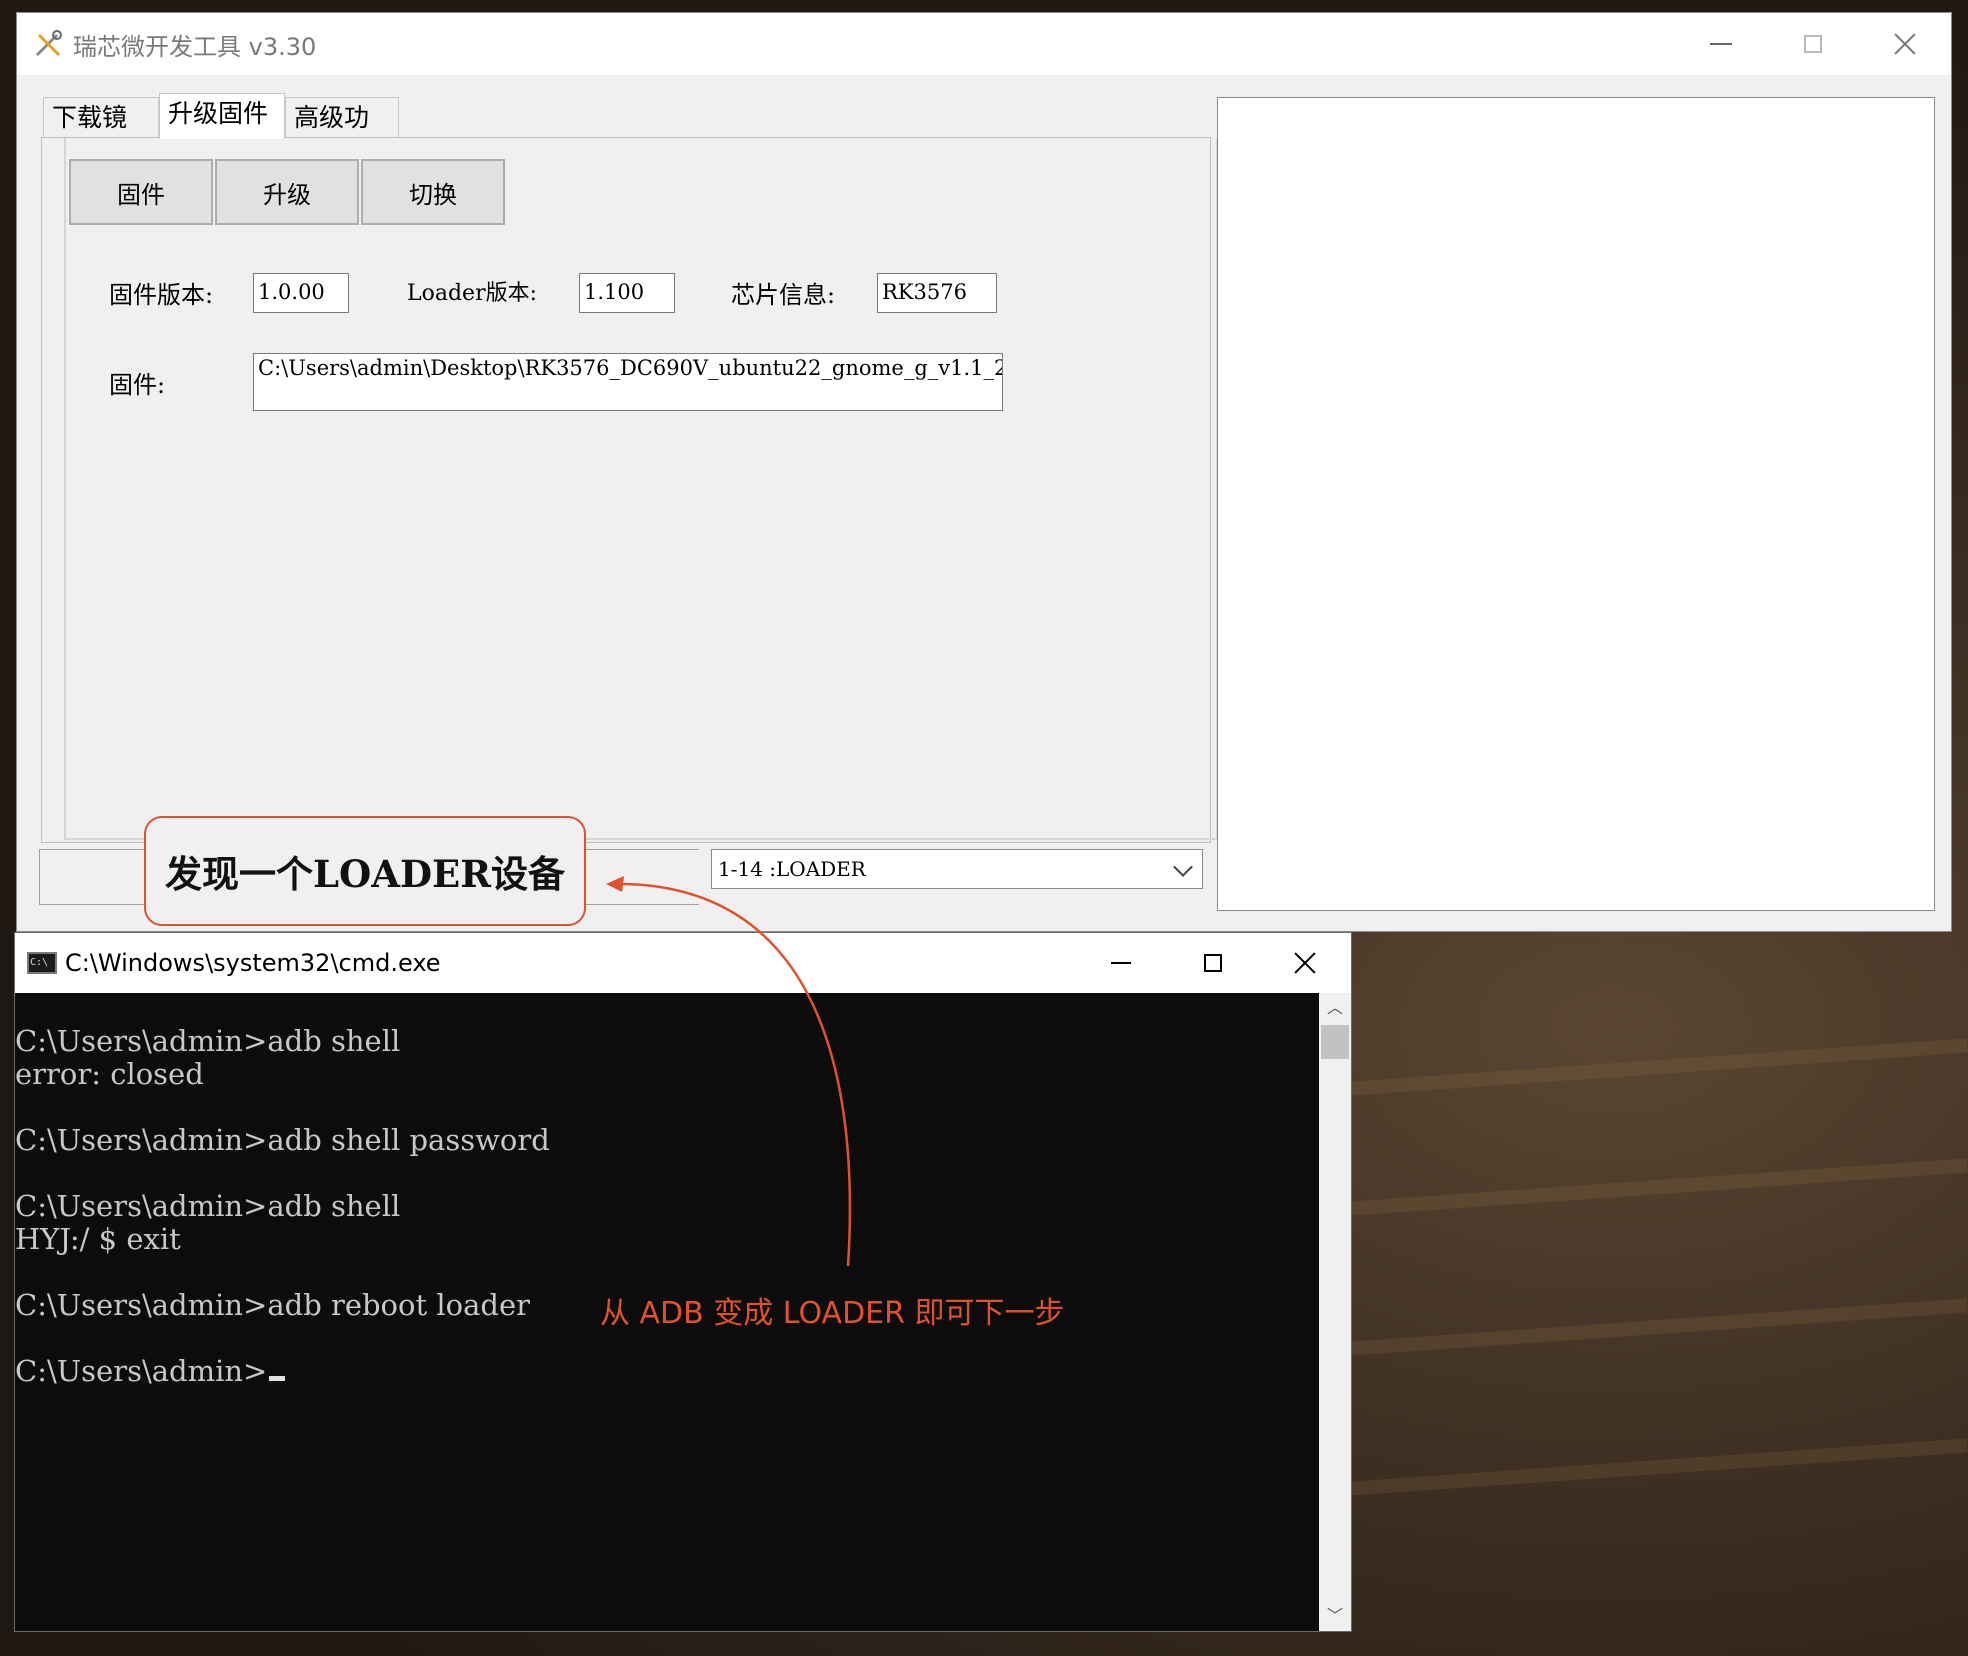 The width and height of the screenshot is (1968, 1656). Describe the element at coordinates (729, 1071) in the screenshot. I see `annotation-arrow` at that location.